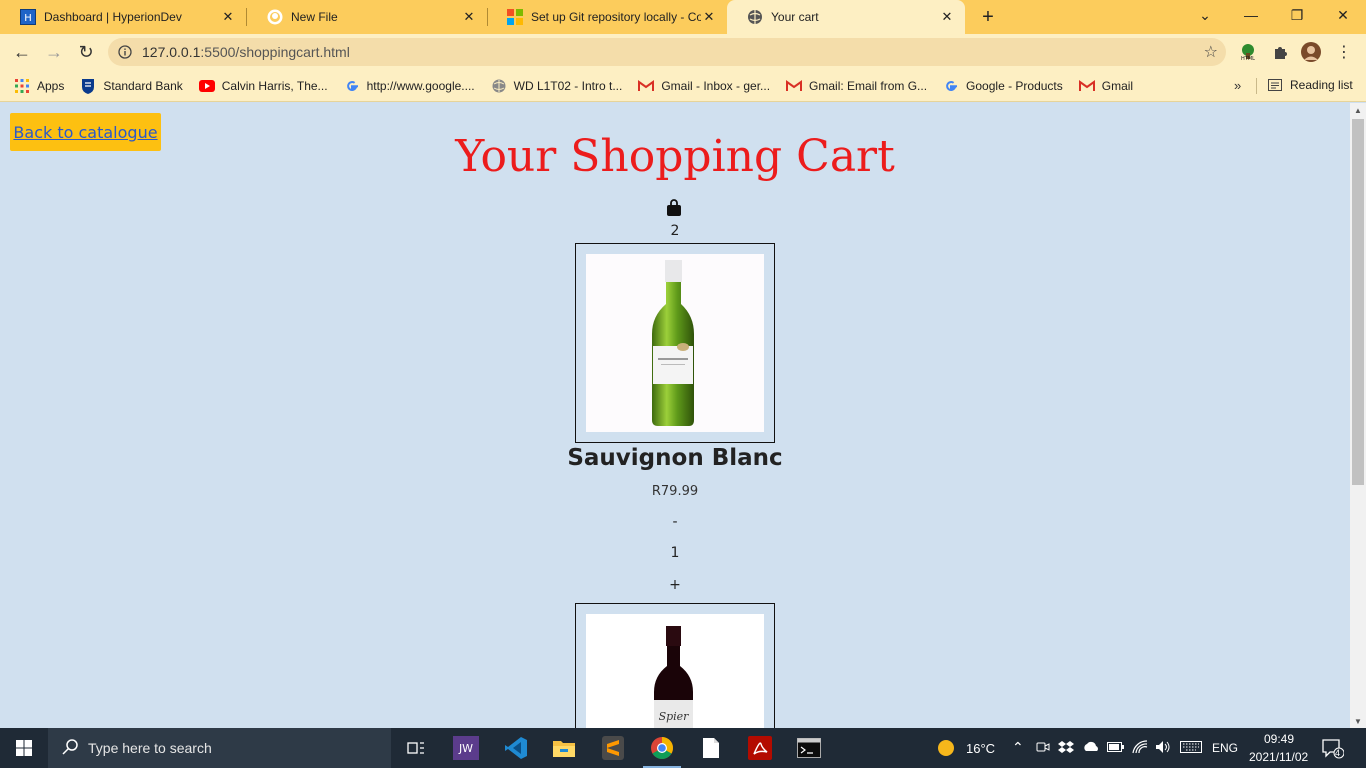 The height and width of the screenshot is (768, 1366). Describe the element at coordinates (150, 748) in the screenshot. I see `search-placeholder: Type here to search` at that location.